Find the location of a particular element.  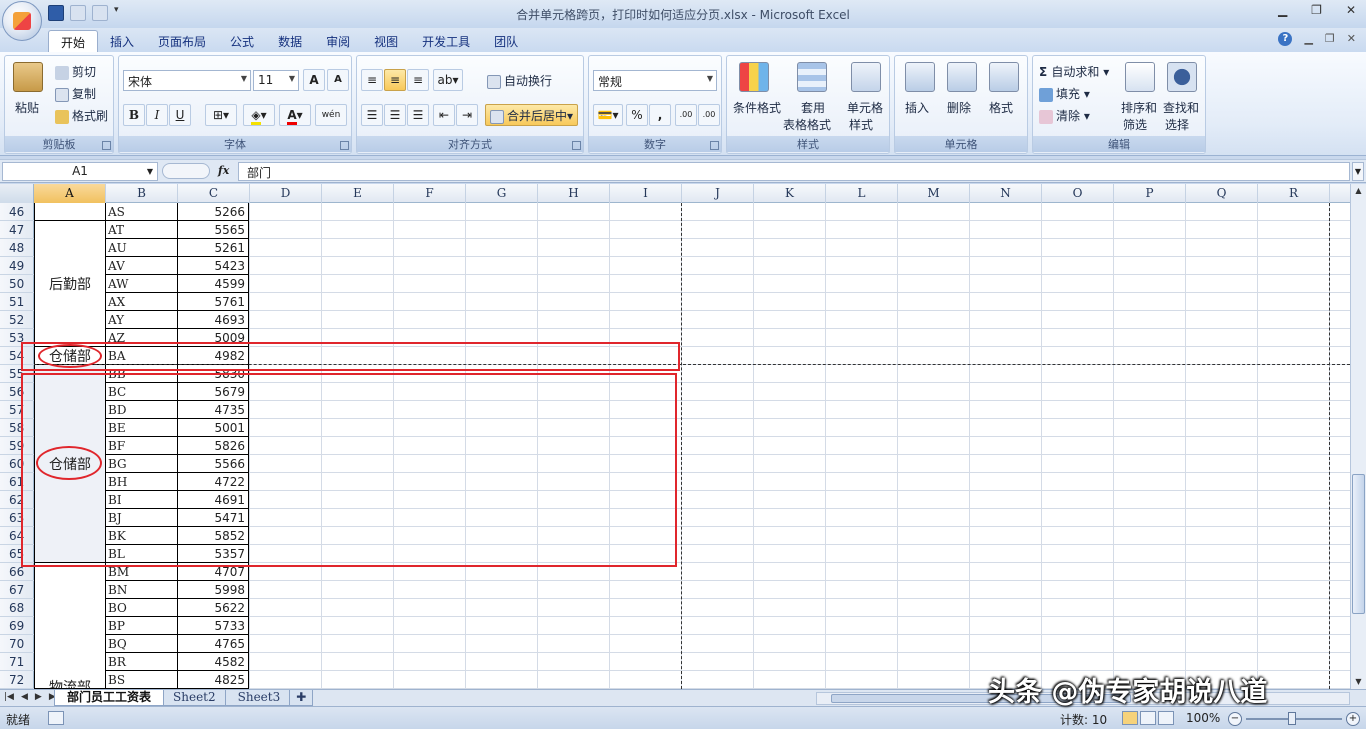

row-header: 69 is located at coordinates (17, 626).